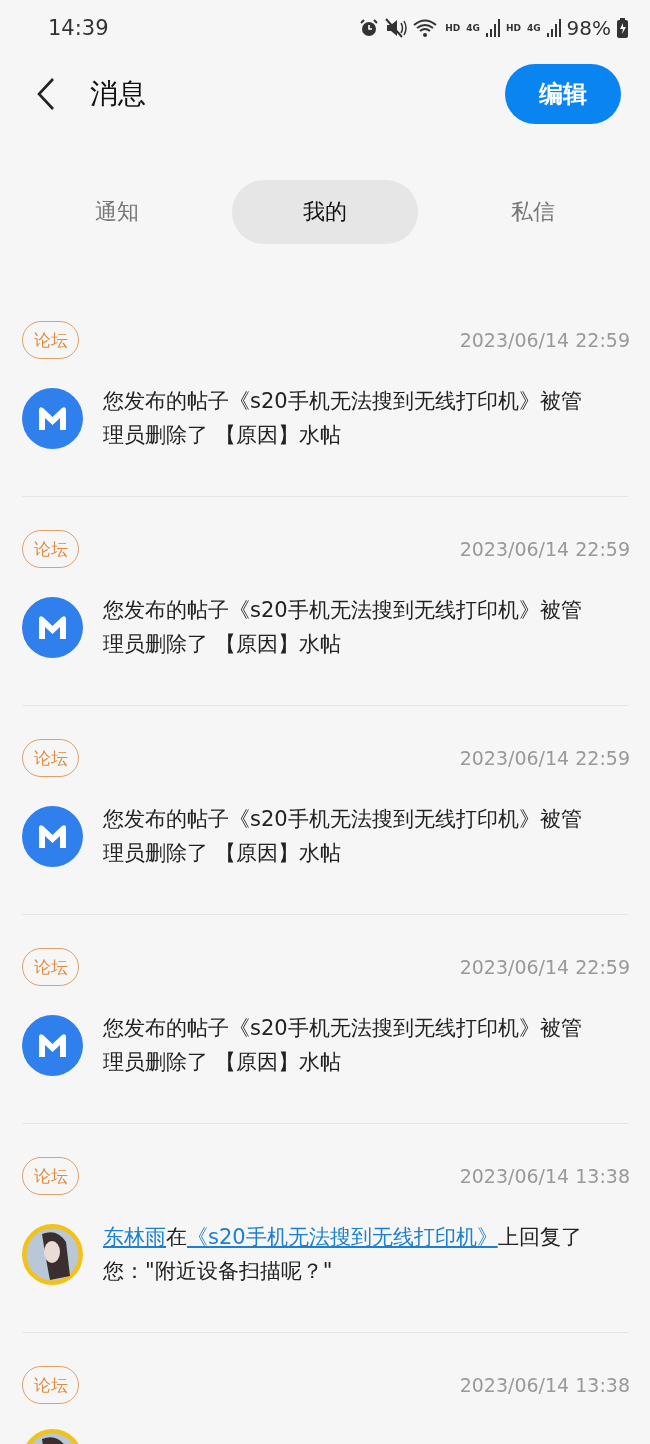  What do you see at coordinates (342, 1237) in the screenshot?
I see `message-link: 《s20手机无法搜到无线打印机》` at bounding box center [342, 1237].